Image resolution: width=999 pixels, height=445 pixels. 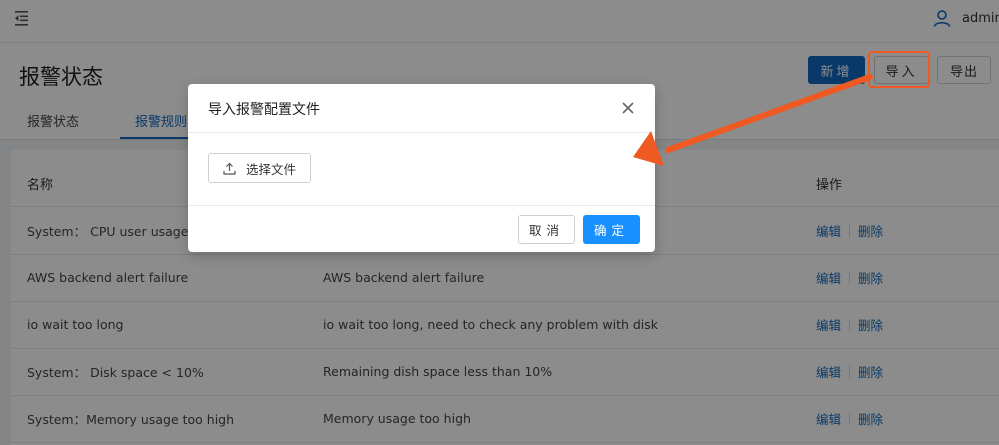 I want to click on cancel-button: 取消, so click(x=546, y=229).